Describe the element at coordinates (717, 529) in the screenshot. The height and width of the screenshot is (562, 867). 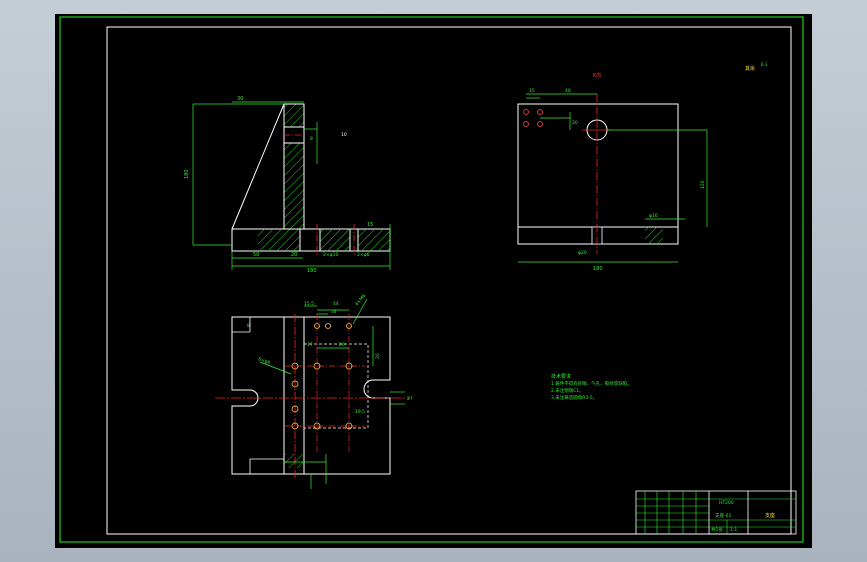
I see `title-sheet: 共1张` at that location.